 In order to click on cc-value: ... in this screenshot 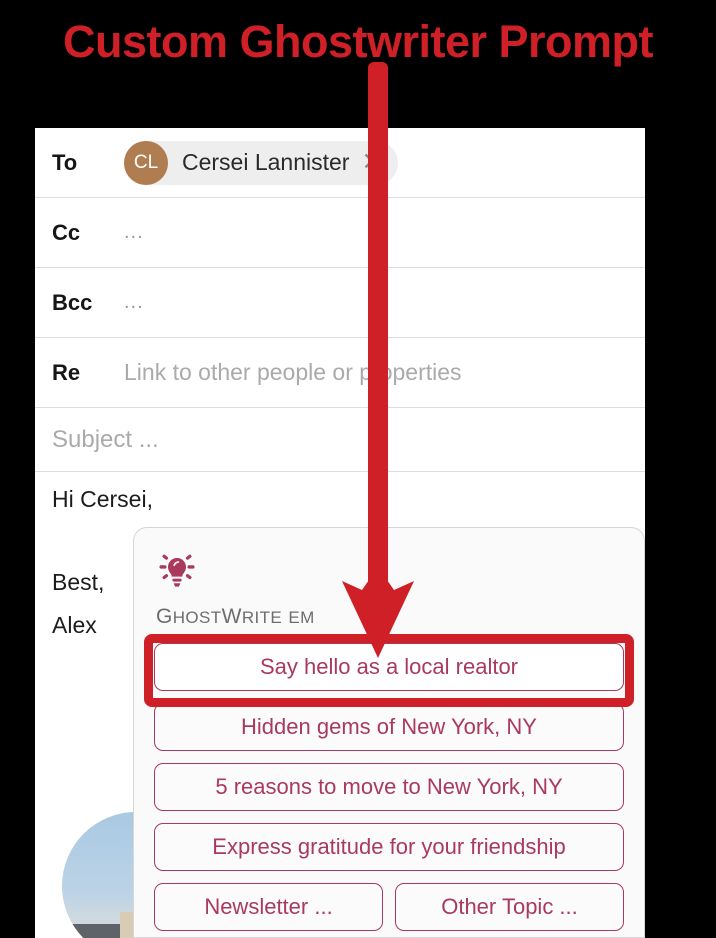, I will do `click(134, 232)`.